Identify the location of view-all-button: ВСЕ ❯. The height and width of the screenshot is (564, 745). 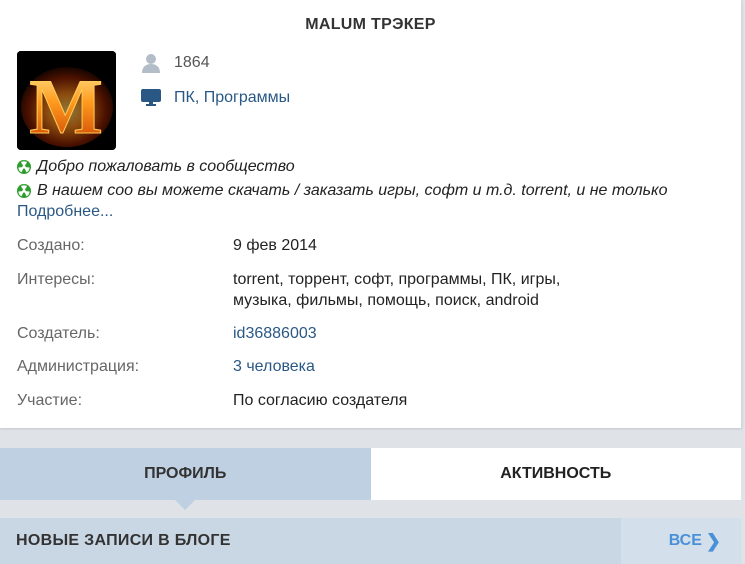
(681, 541).